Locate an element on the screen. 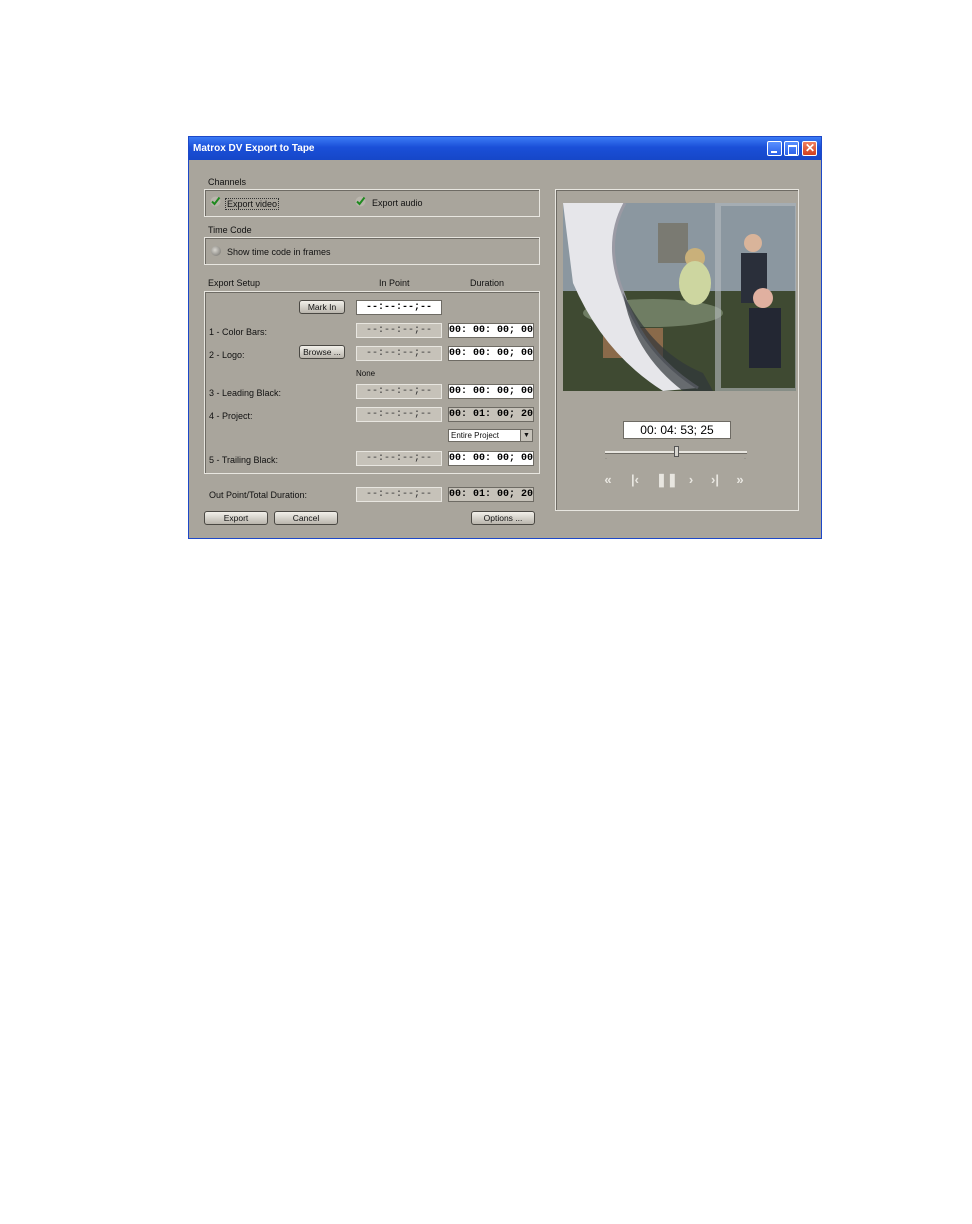  minimize-button is located at coordinates (774, 148).